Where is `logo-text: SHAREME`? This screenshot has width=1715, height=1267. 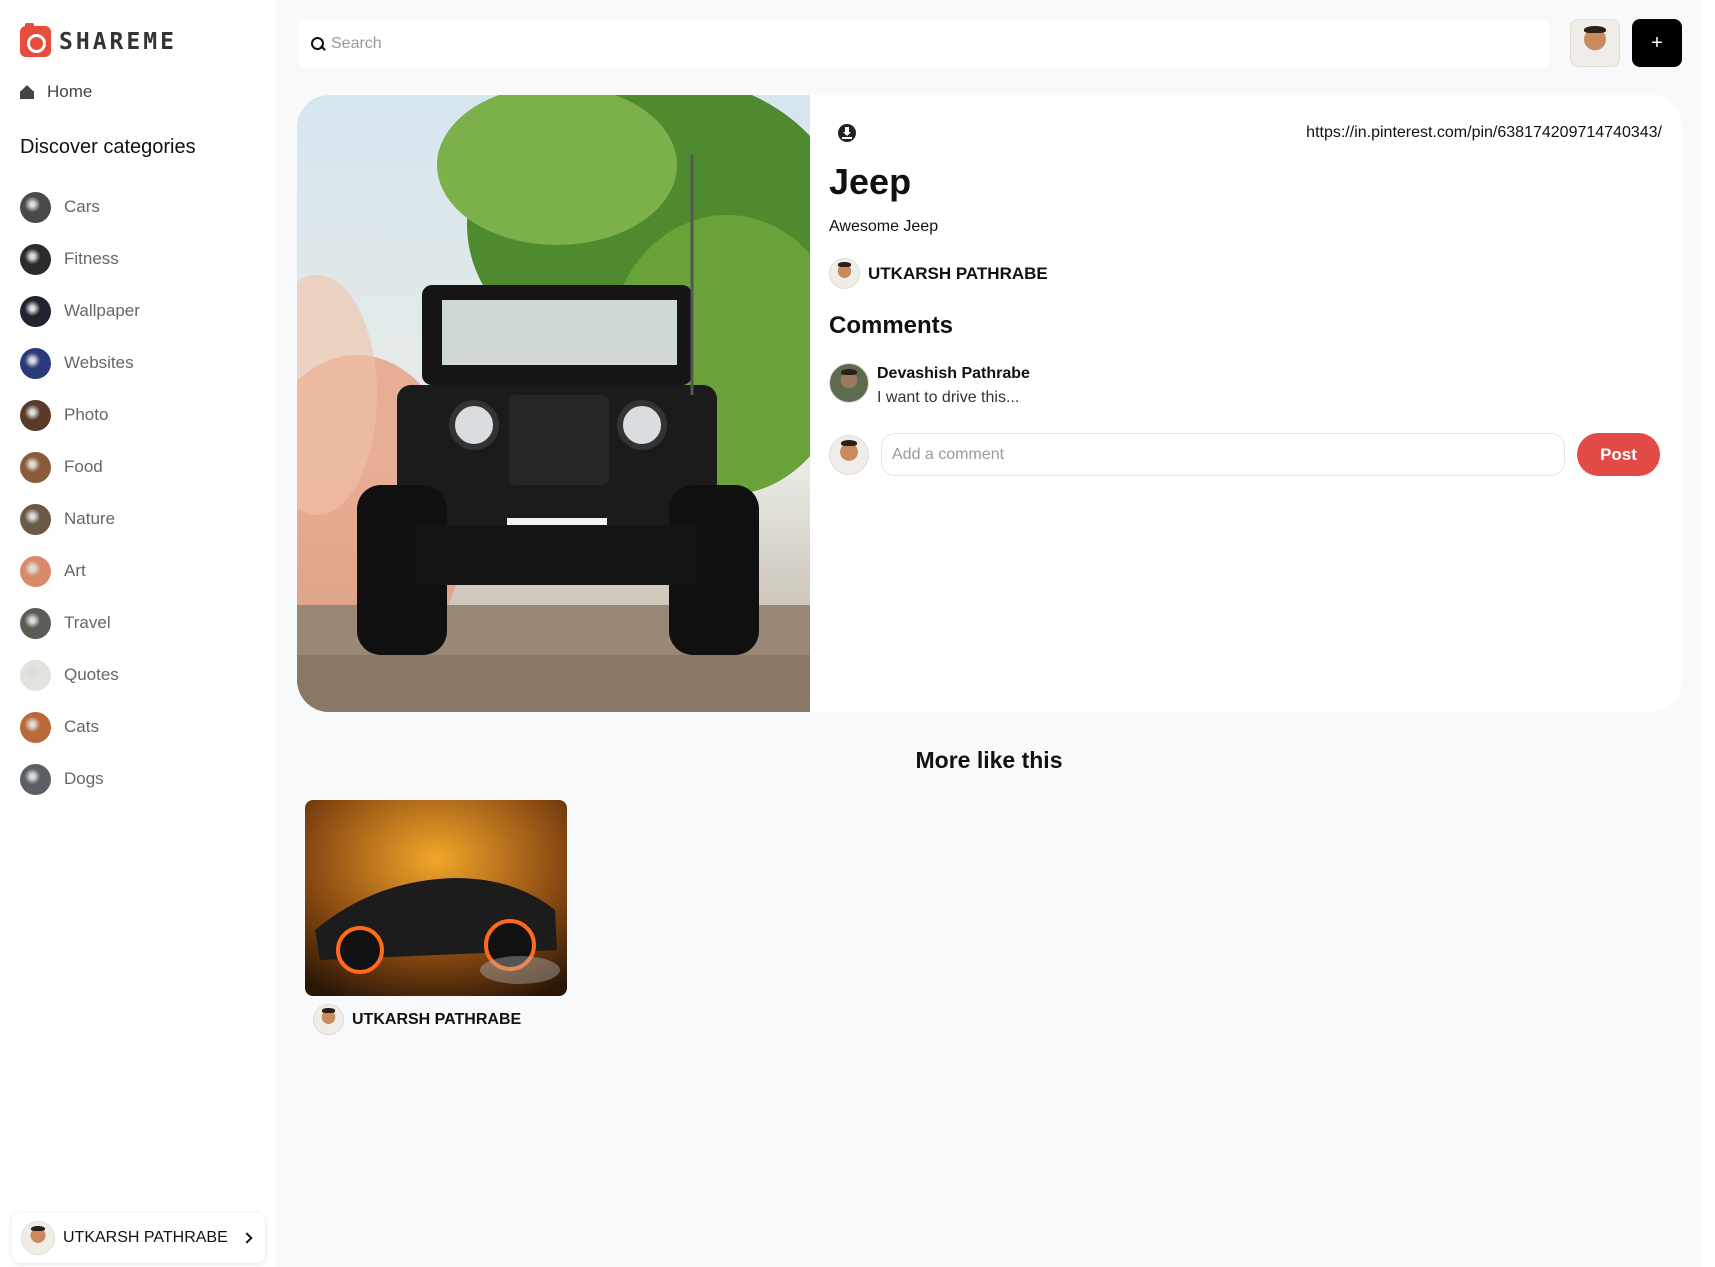 logo-text: SHAREME is located at coordinates (118, 41).